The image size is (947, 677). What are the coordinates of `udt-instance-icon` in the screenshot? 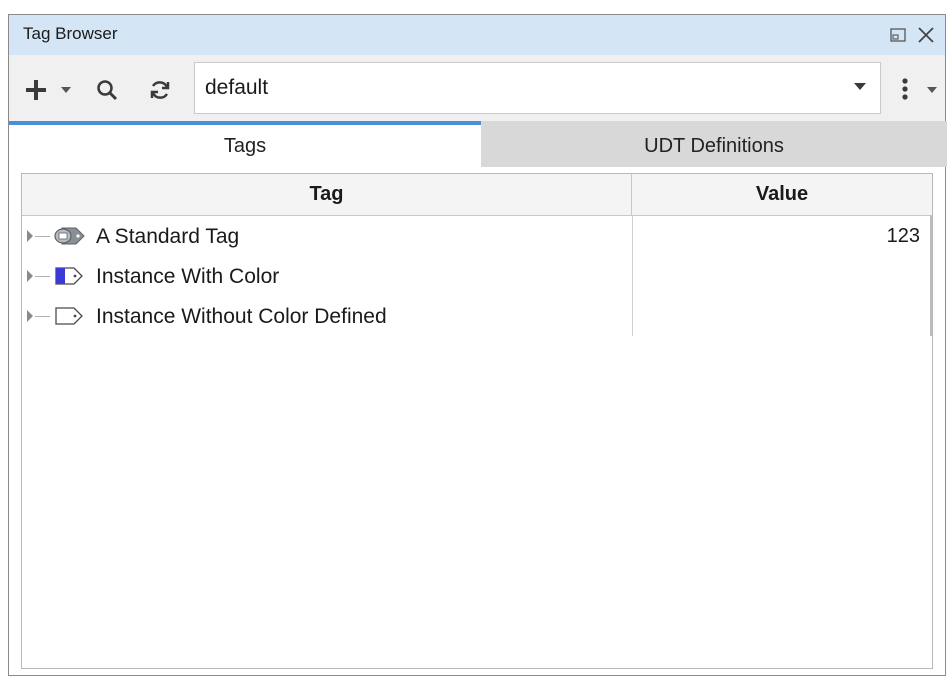 It's located at (70, 316).